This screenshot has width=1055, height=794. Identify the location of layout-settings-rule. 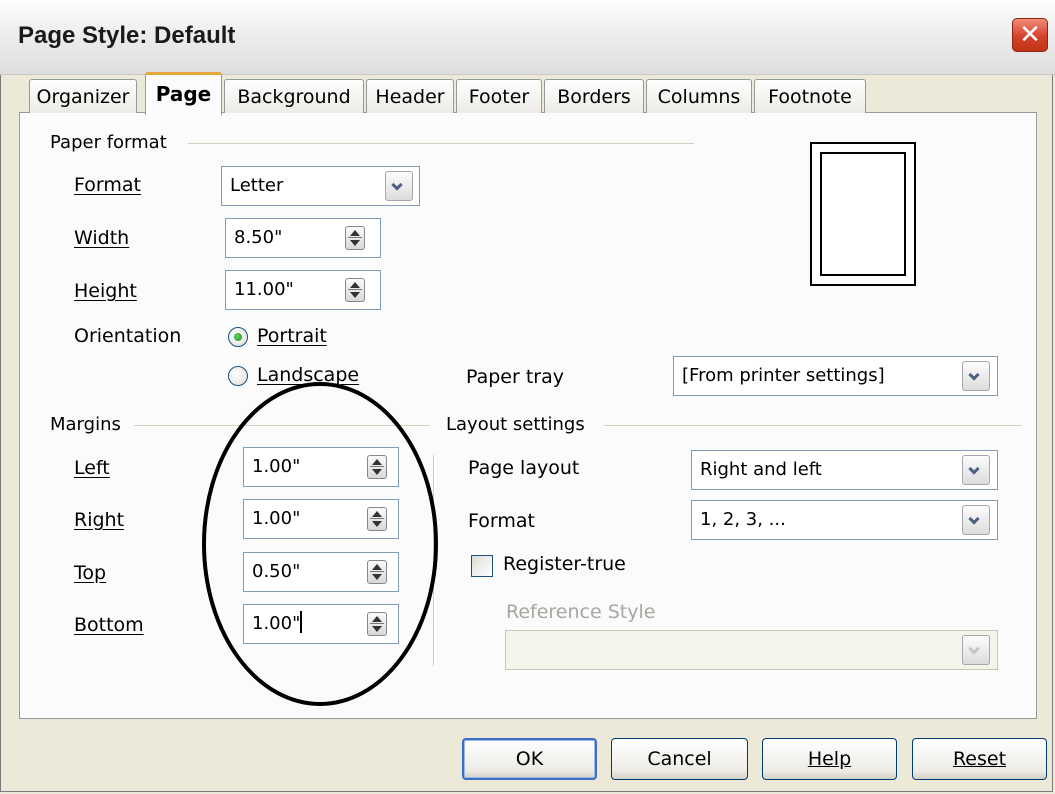
(813, 426).